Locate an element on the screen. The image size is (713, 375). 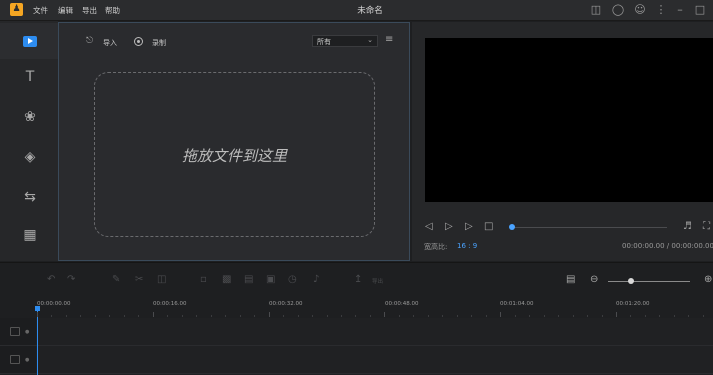
window-title: 未命名 is located at coordinates (370, 11).